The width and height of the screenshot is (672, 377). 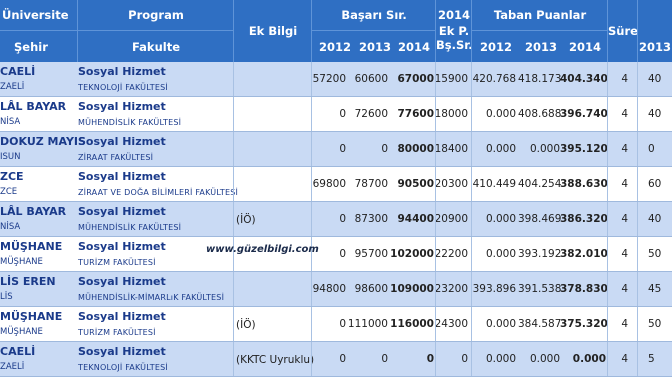 What do you see at coordinates (371, 79) in the screenshot?
I see `cell-b2013: 60600` at bounding box center [371, 79].